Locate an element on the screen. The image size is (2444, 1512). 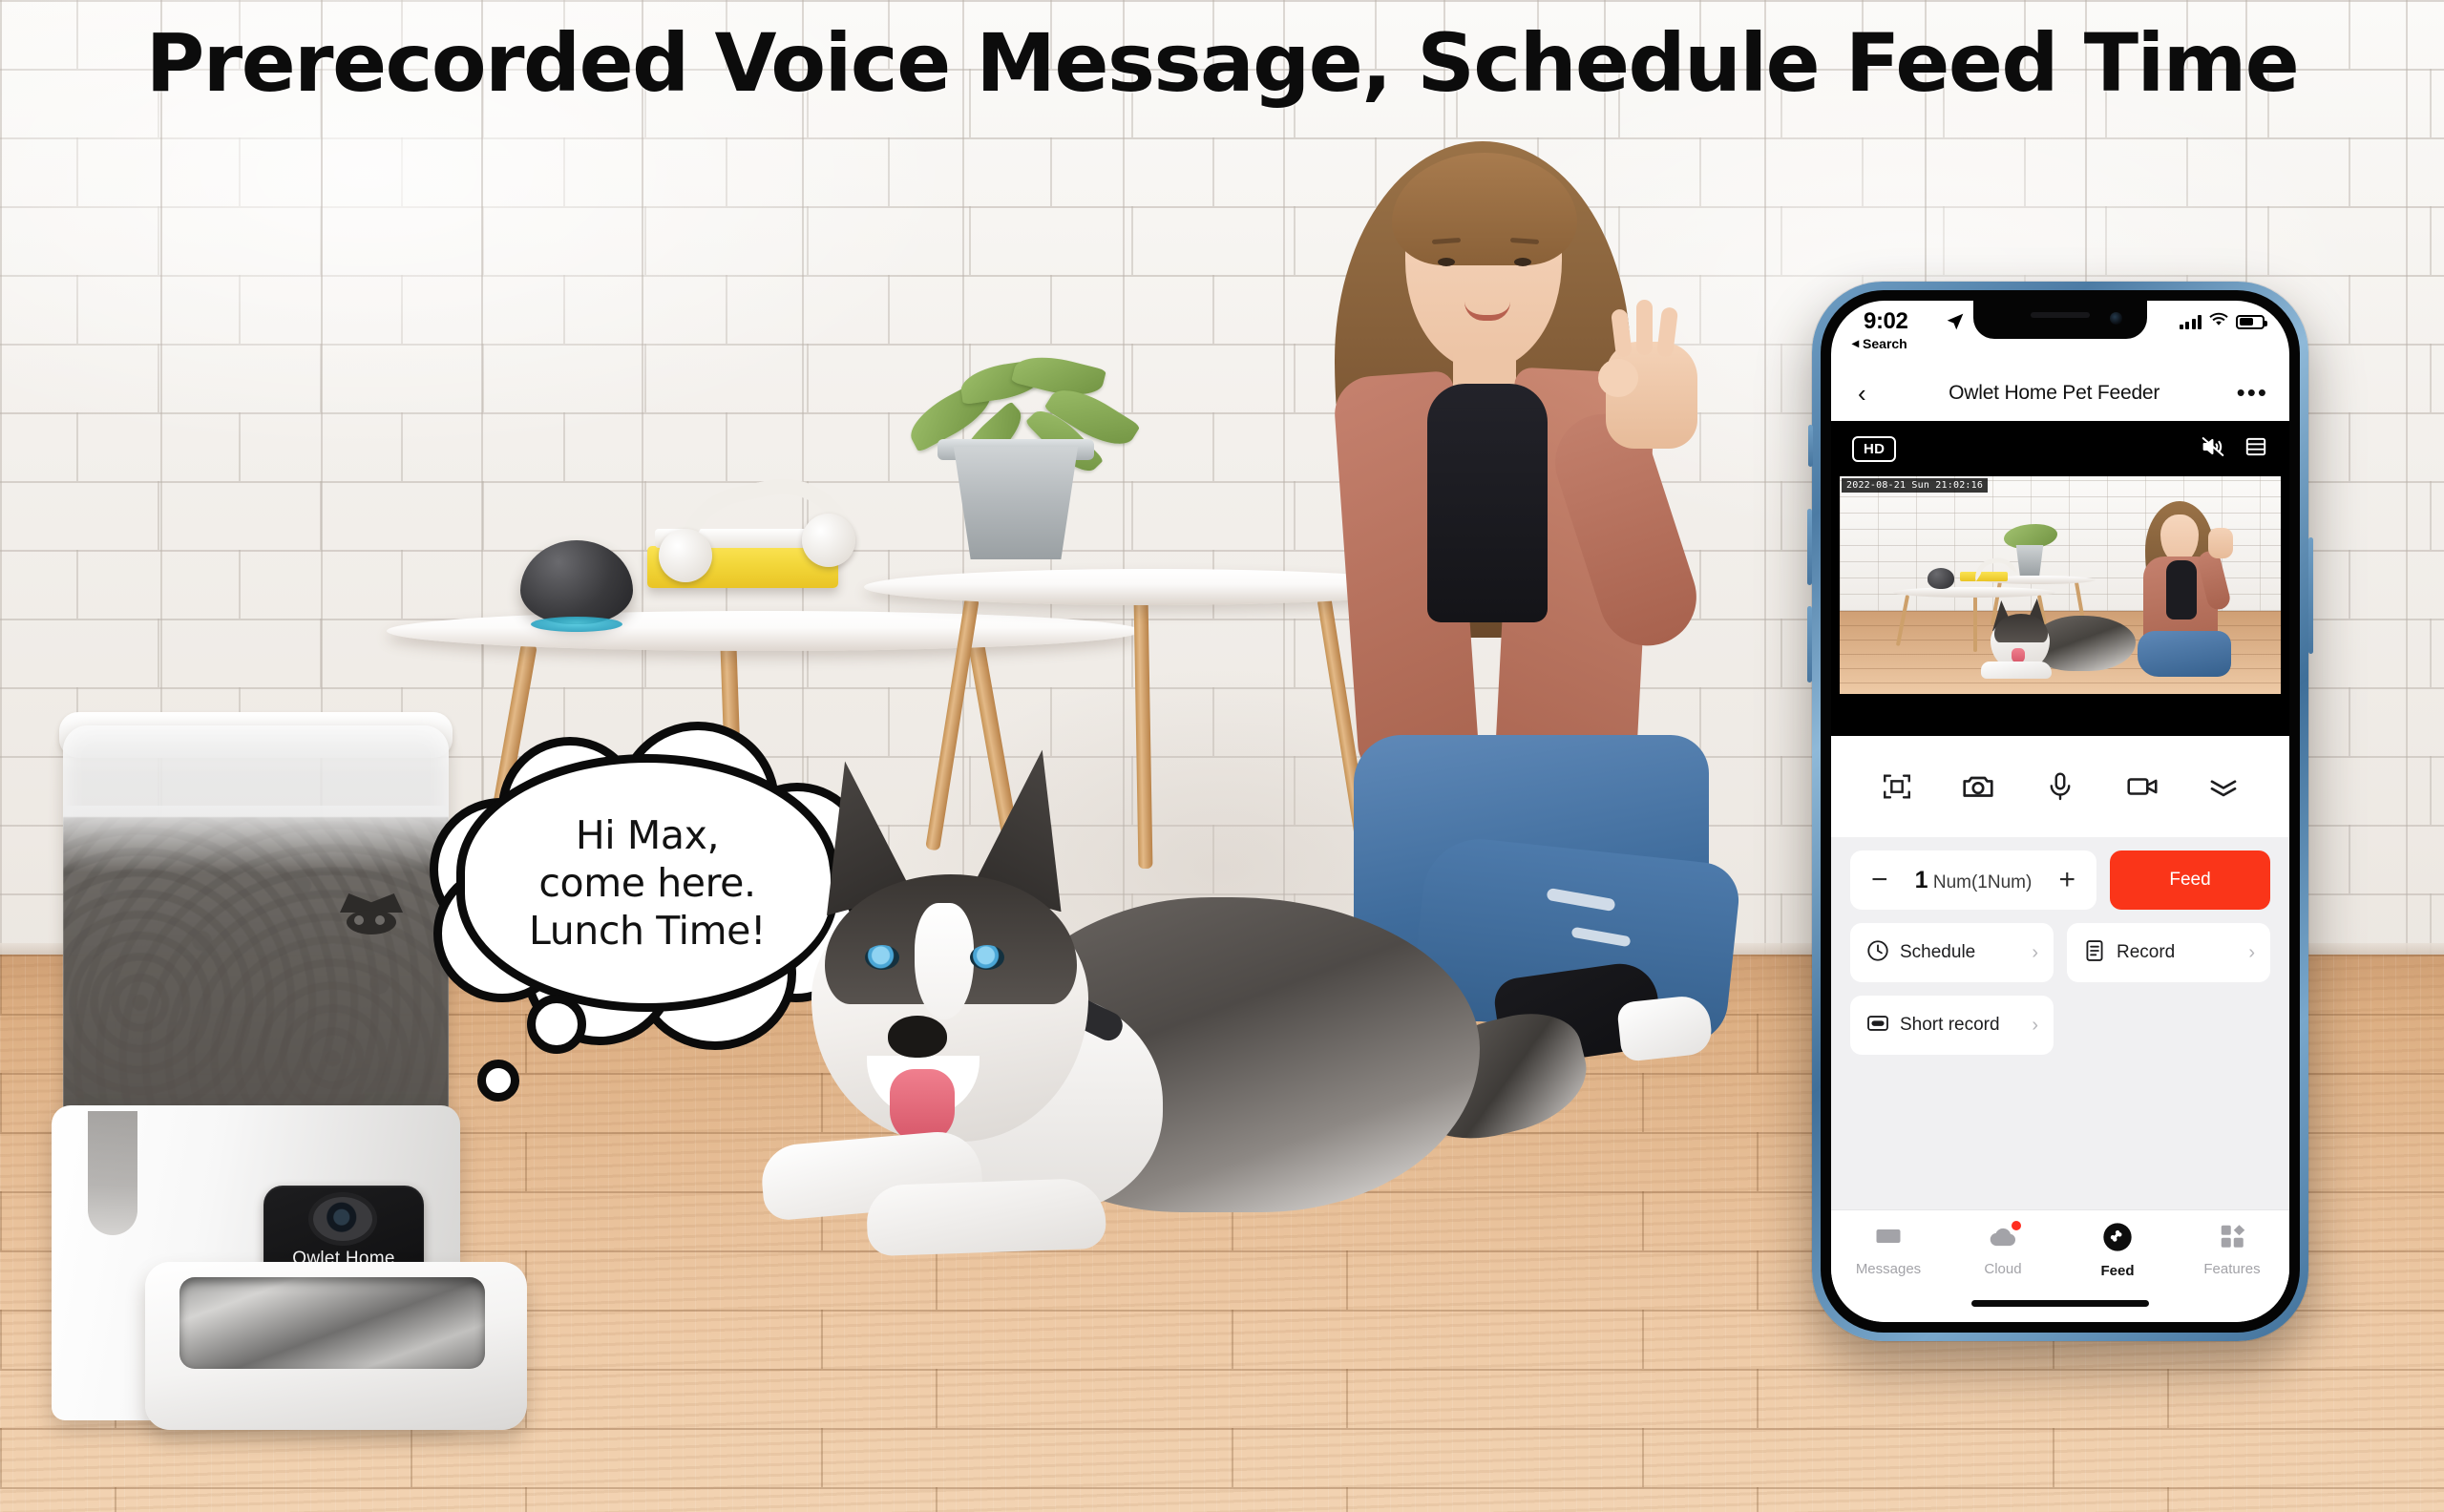
phone-silent-switch is located at coordinates (1811, 446).